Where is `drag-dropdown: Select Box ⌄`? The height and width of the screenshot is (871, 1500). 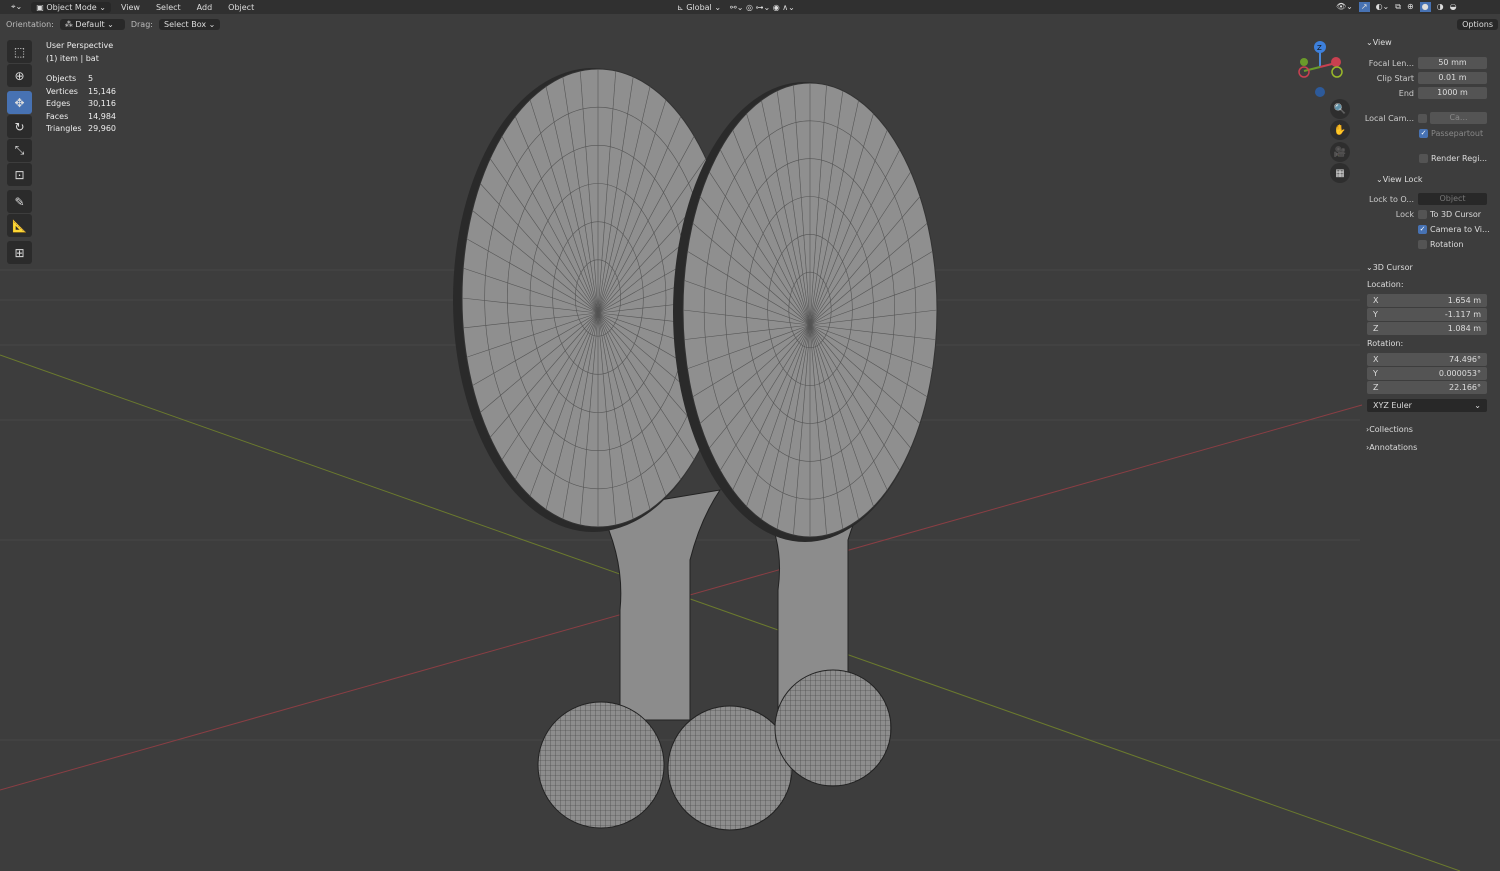 drag-dropdown: Select Box ⌄ is located at coordinates (189, 24).